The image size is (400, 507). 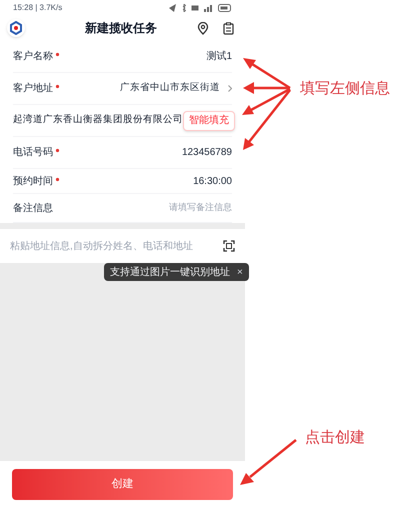 I want to click on annotation-text: 填写左侧信息, so click(x=345, y=89).